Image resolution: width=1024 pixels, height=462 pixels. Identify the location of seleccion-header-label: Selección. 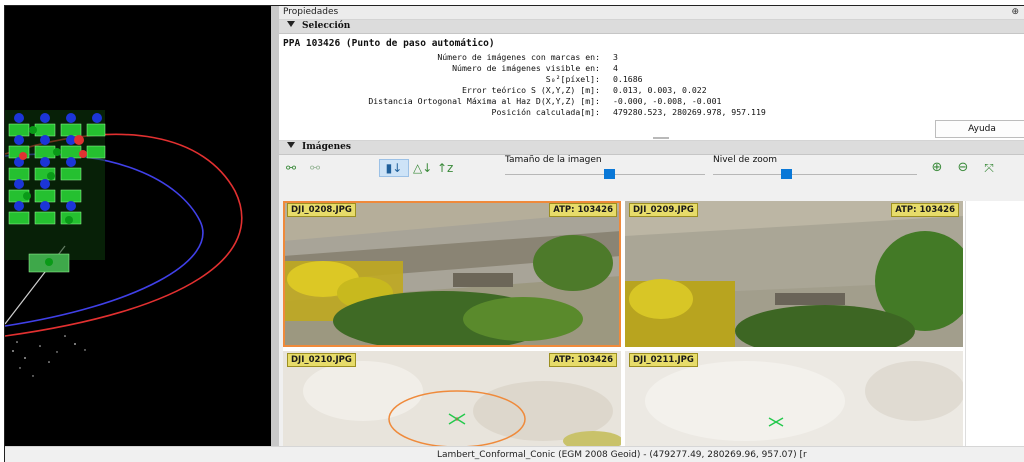
(326, 26).